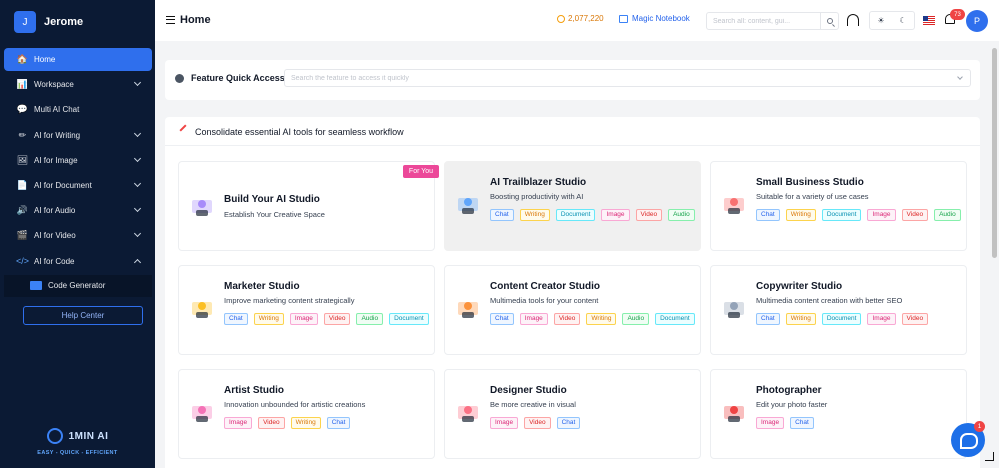 The width and height of the screenshot is (999, 468). I want to click on brand: J Jerome, so click(77, 22).